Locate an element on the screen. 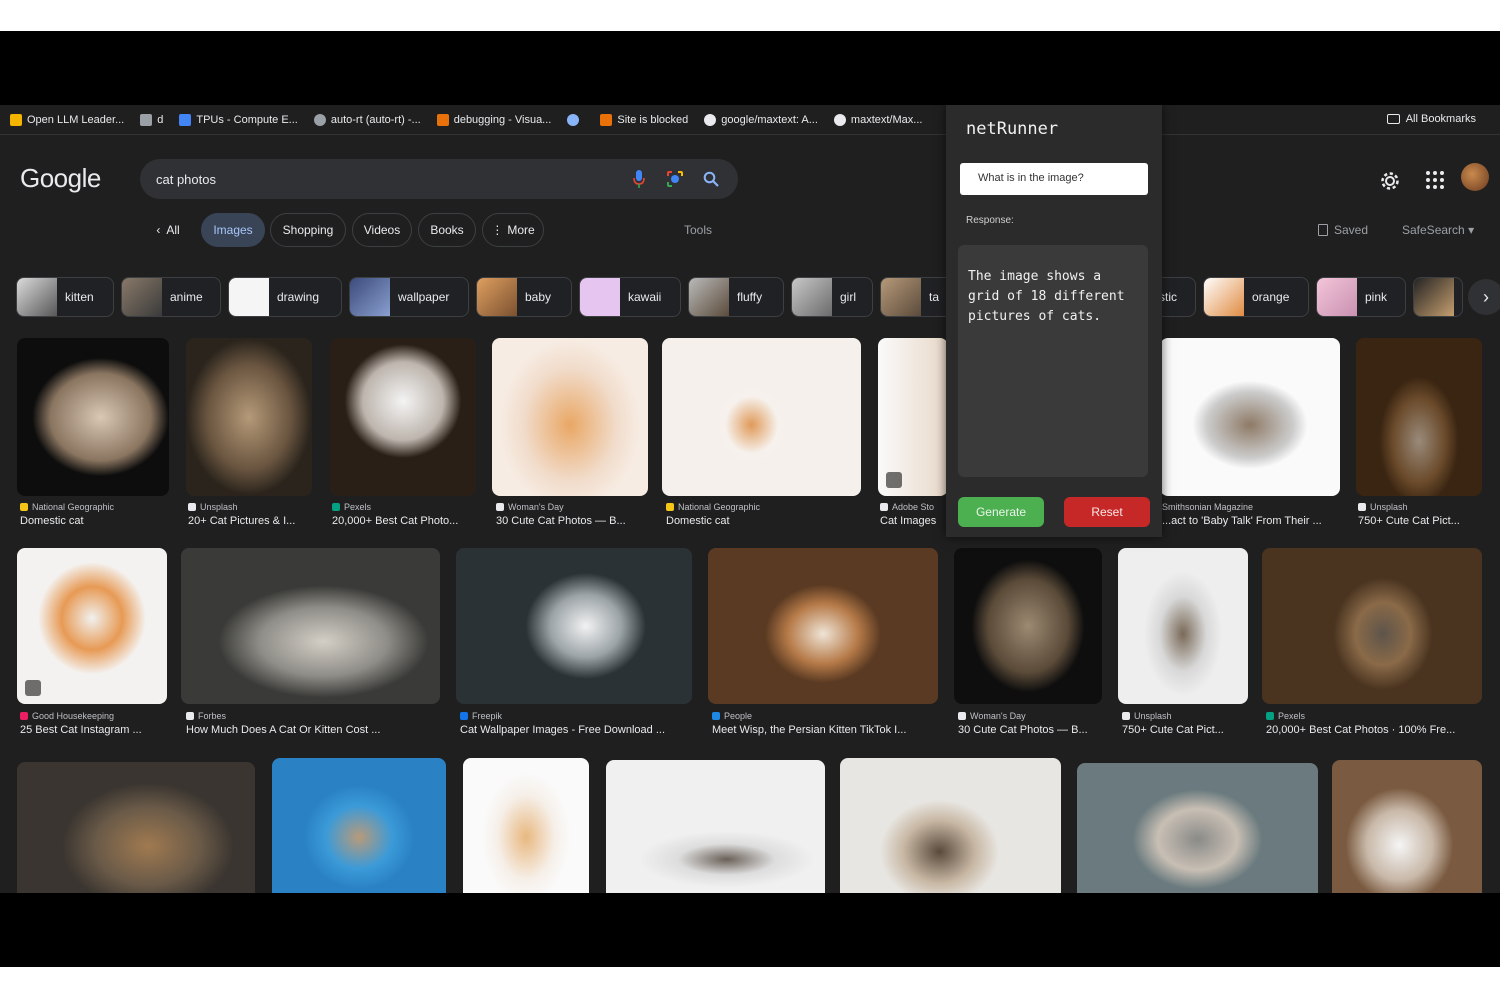 Image resolution: width=1500 pixels, height=1000 pixels. search-input: cat photos is located at coordinates (385, 179).